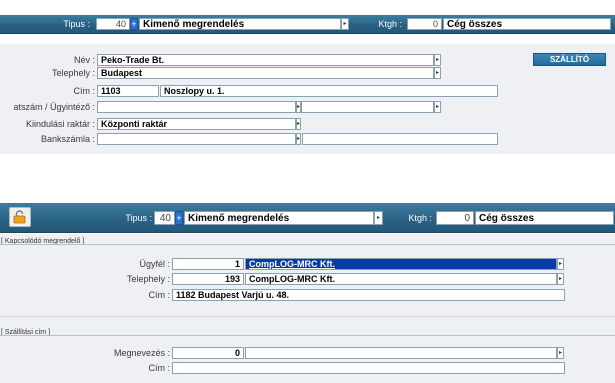  What do you see at coordinates (208, 279) in the screenshot?
I see `bottom-telephely-number: 193` at bounding box center [208, 279].